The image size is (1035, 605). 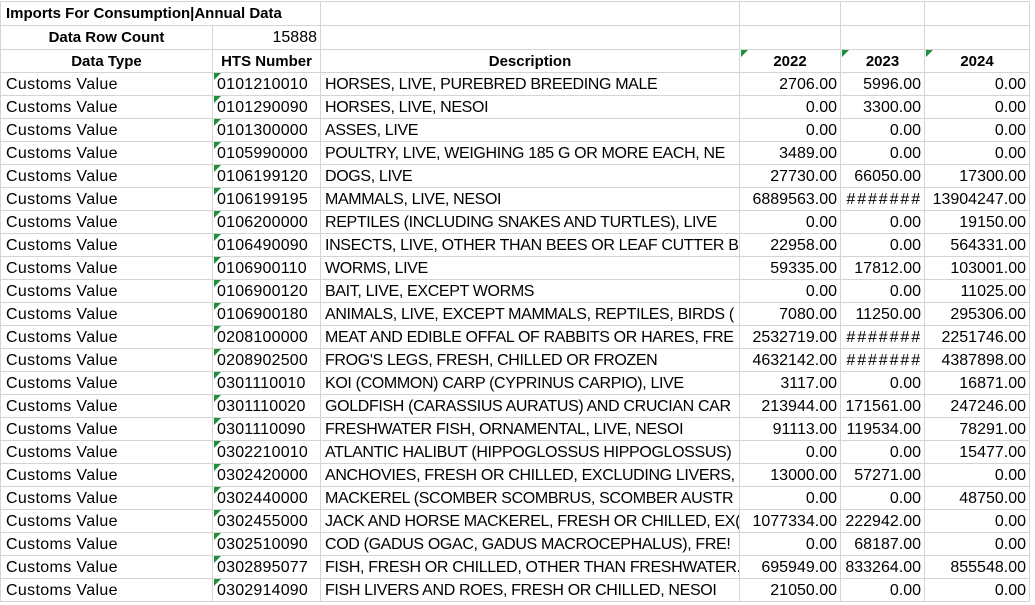 What do you see at coordinates (267, 84) in the screenshot?
I see `hts-number-cell: 0101210010` at bounding box center [267, 84].